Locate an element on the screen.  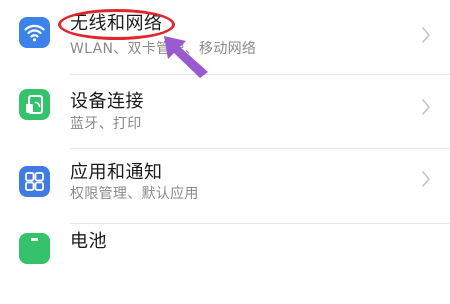
battery-icon is located at coordinates (34, 248).